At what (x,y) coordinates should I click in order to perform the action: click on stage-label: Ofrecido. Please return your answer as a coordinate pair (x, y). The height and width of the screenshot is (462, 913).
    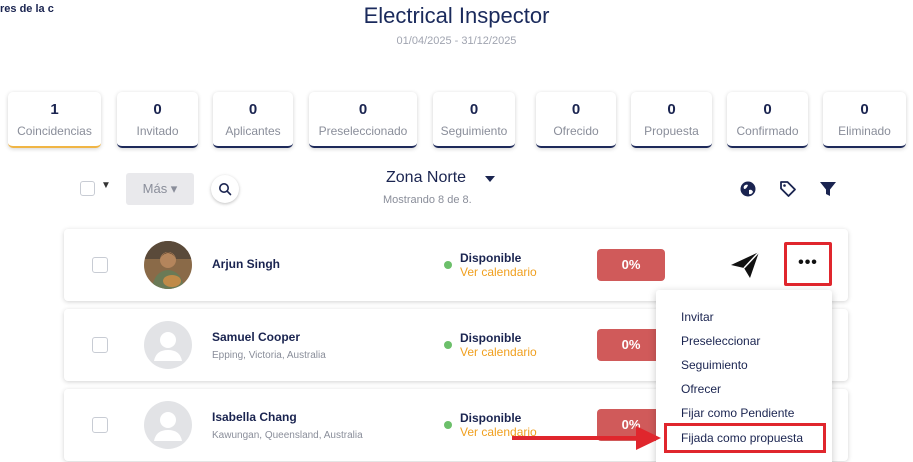
    Looking at the image, I should click on (576, 131).